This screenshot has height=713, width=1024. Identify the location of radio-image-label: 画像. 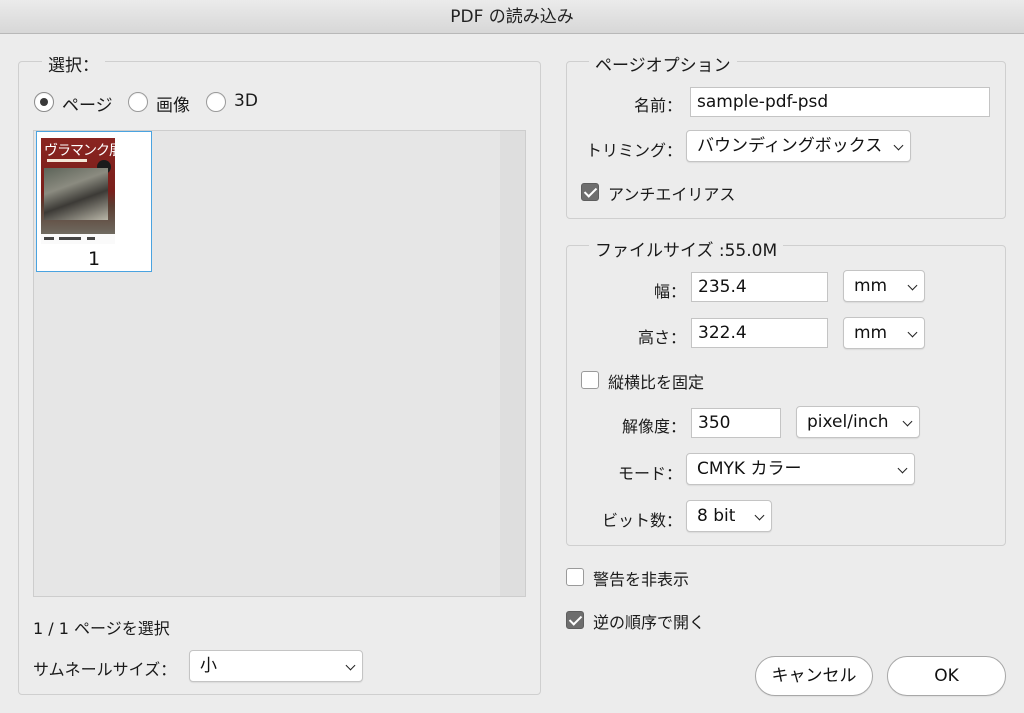
(173, 103).